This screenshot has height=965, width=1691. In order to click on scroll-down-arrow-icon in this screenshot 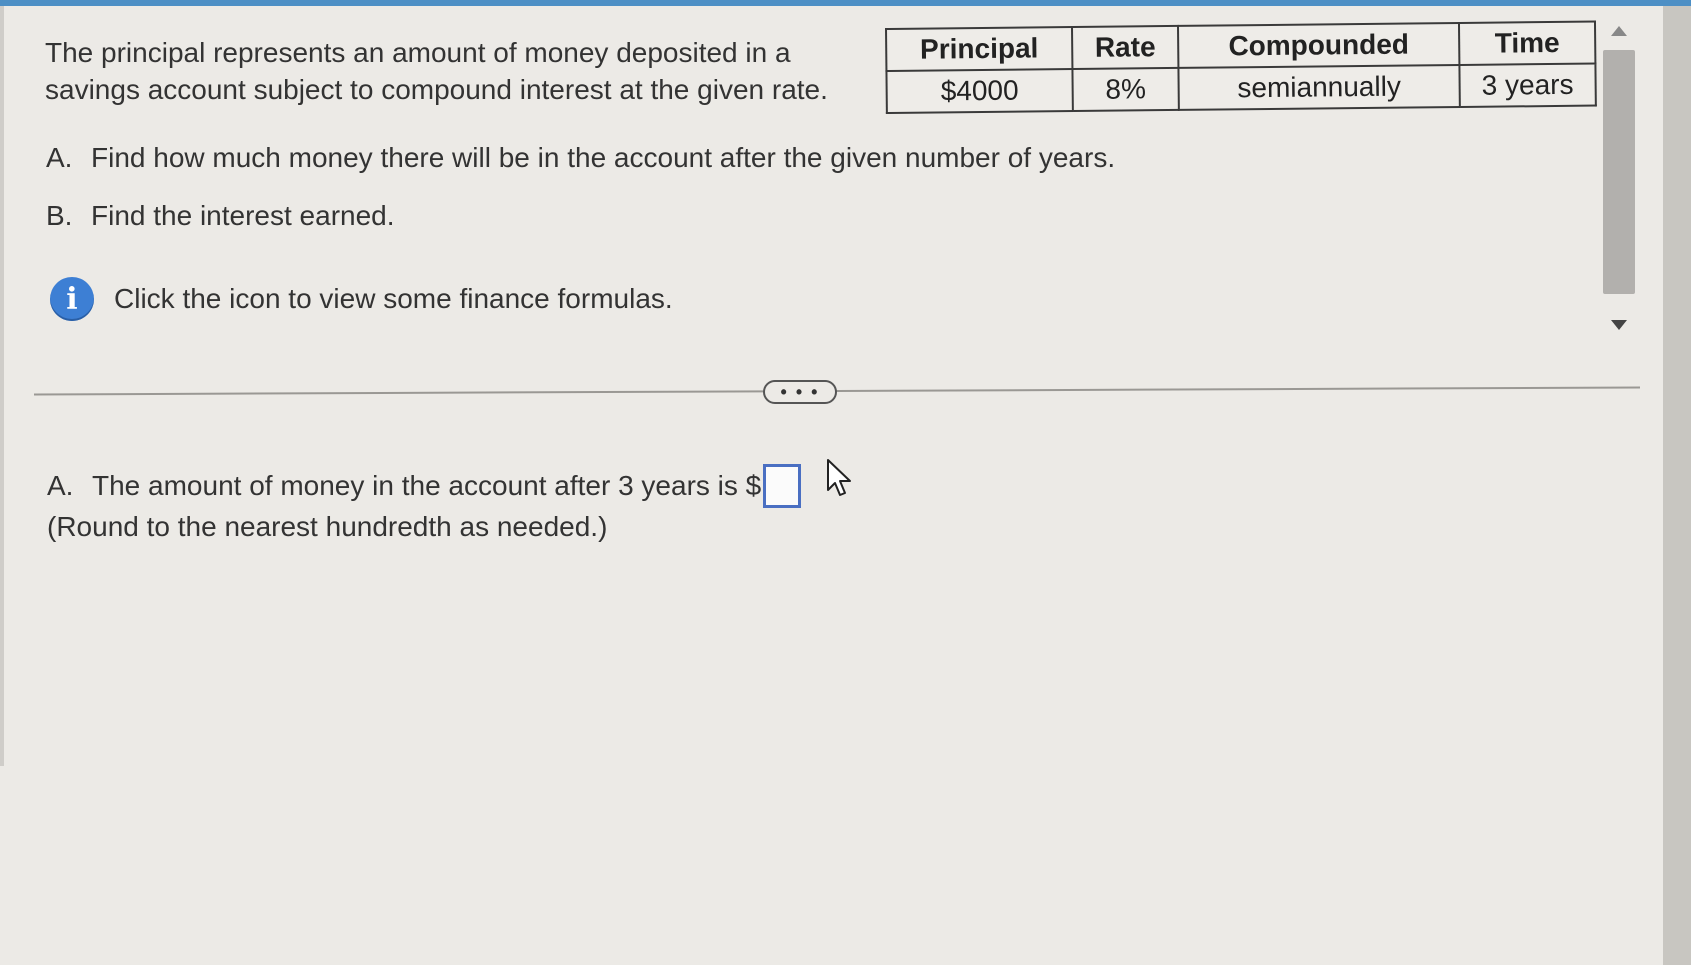, I will do `click(1619, 325)`.